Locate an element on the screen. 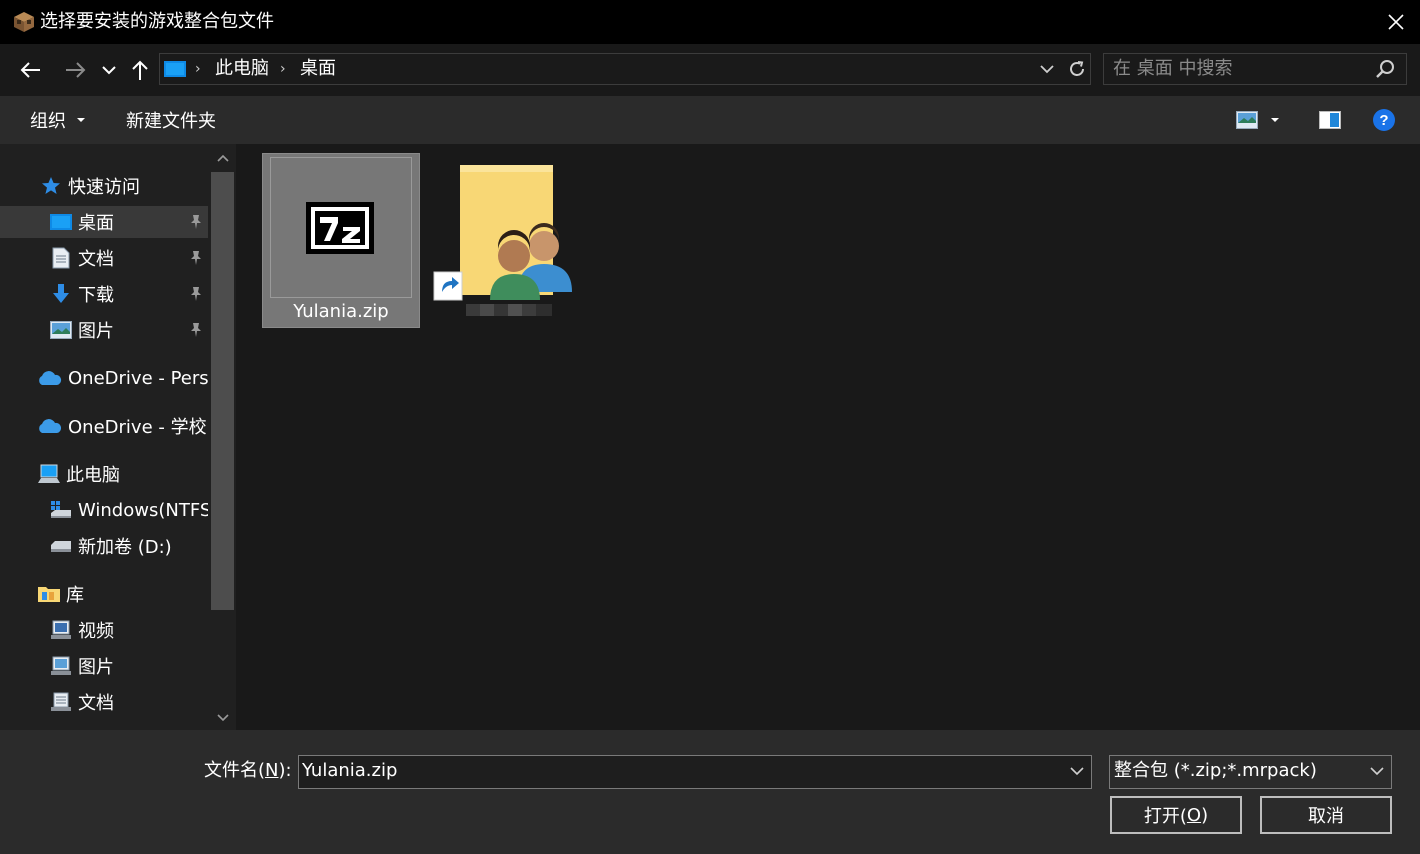  arrow-up-icon is located at coordinates (140, 70).